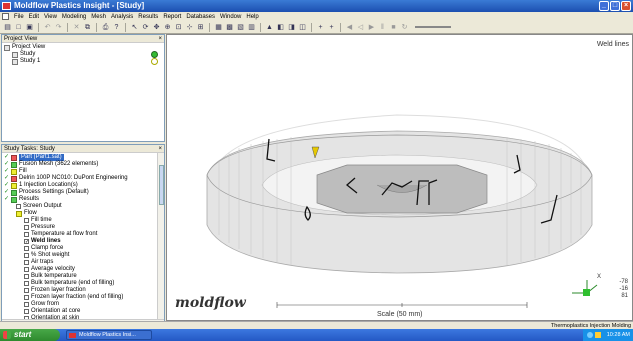 Image resolution: width=633 pixels, height=341 pixels. What do you see at coordinates (83, 192) in the screenshot?
I see `study-task-item: ✓ Process Settings (Default)` at bounding box center [83, 192].